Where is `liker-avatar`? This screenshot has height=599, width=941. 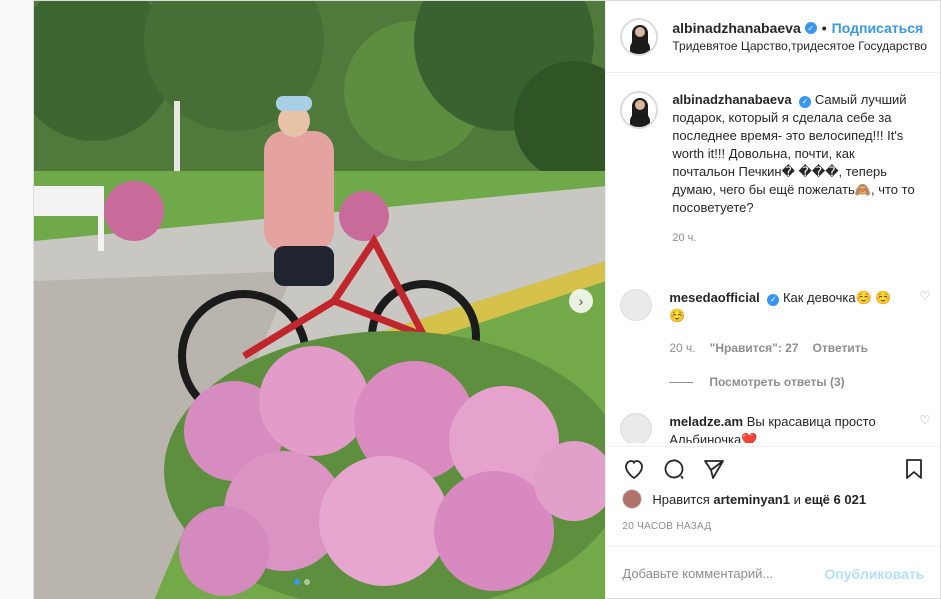 liker-avatar is located at coordinates (632, 499).